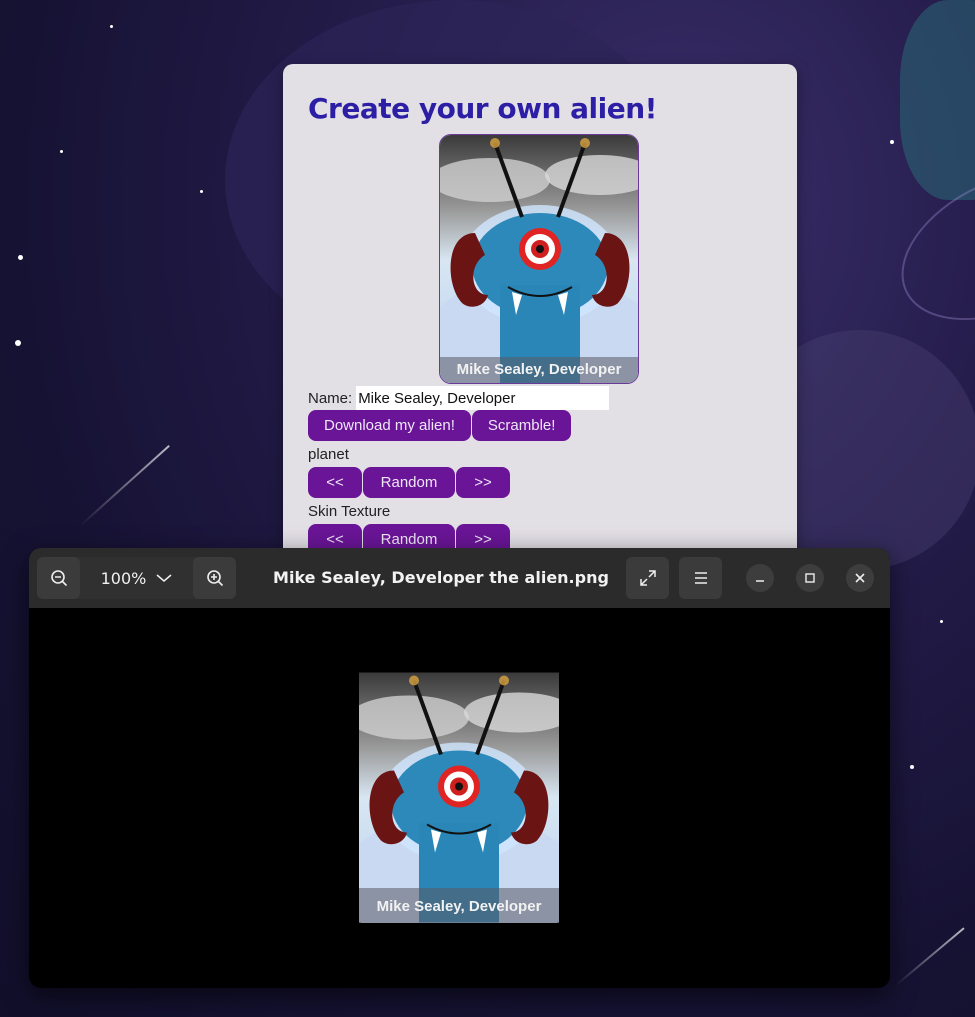 The height and width of the screenshot is (1017, 975). I want to click on zoom-out-icon, so click(58, 578).